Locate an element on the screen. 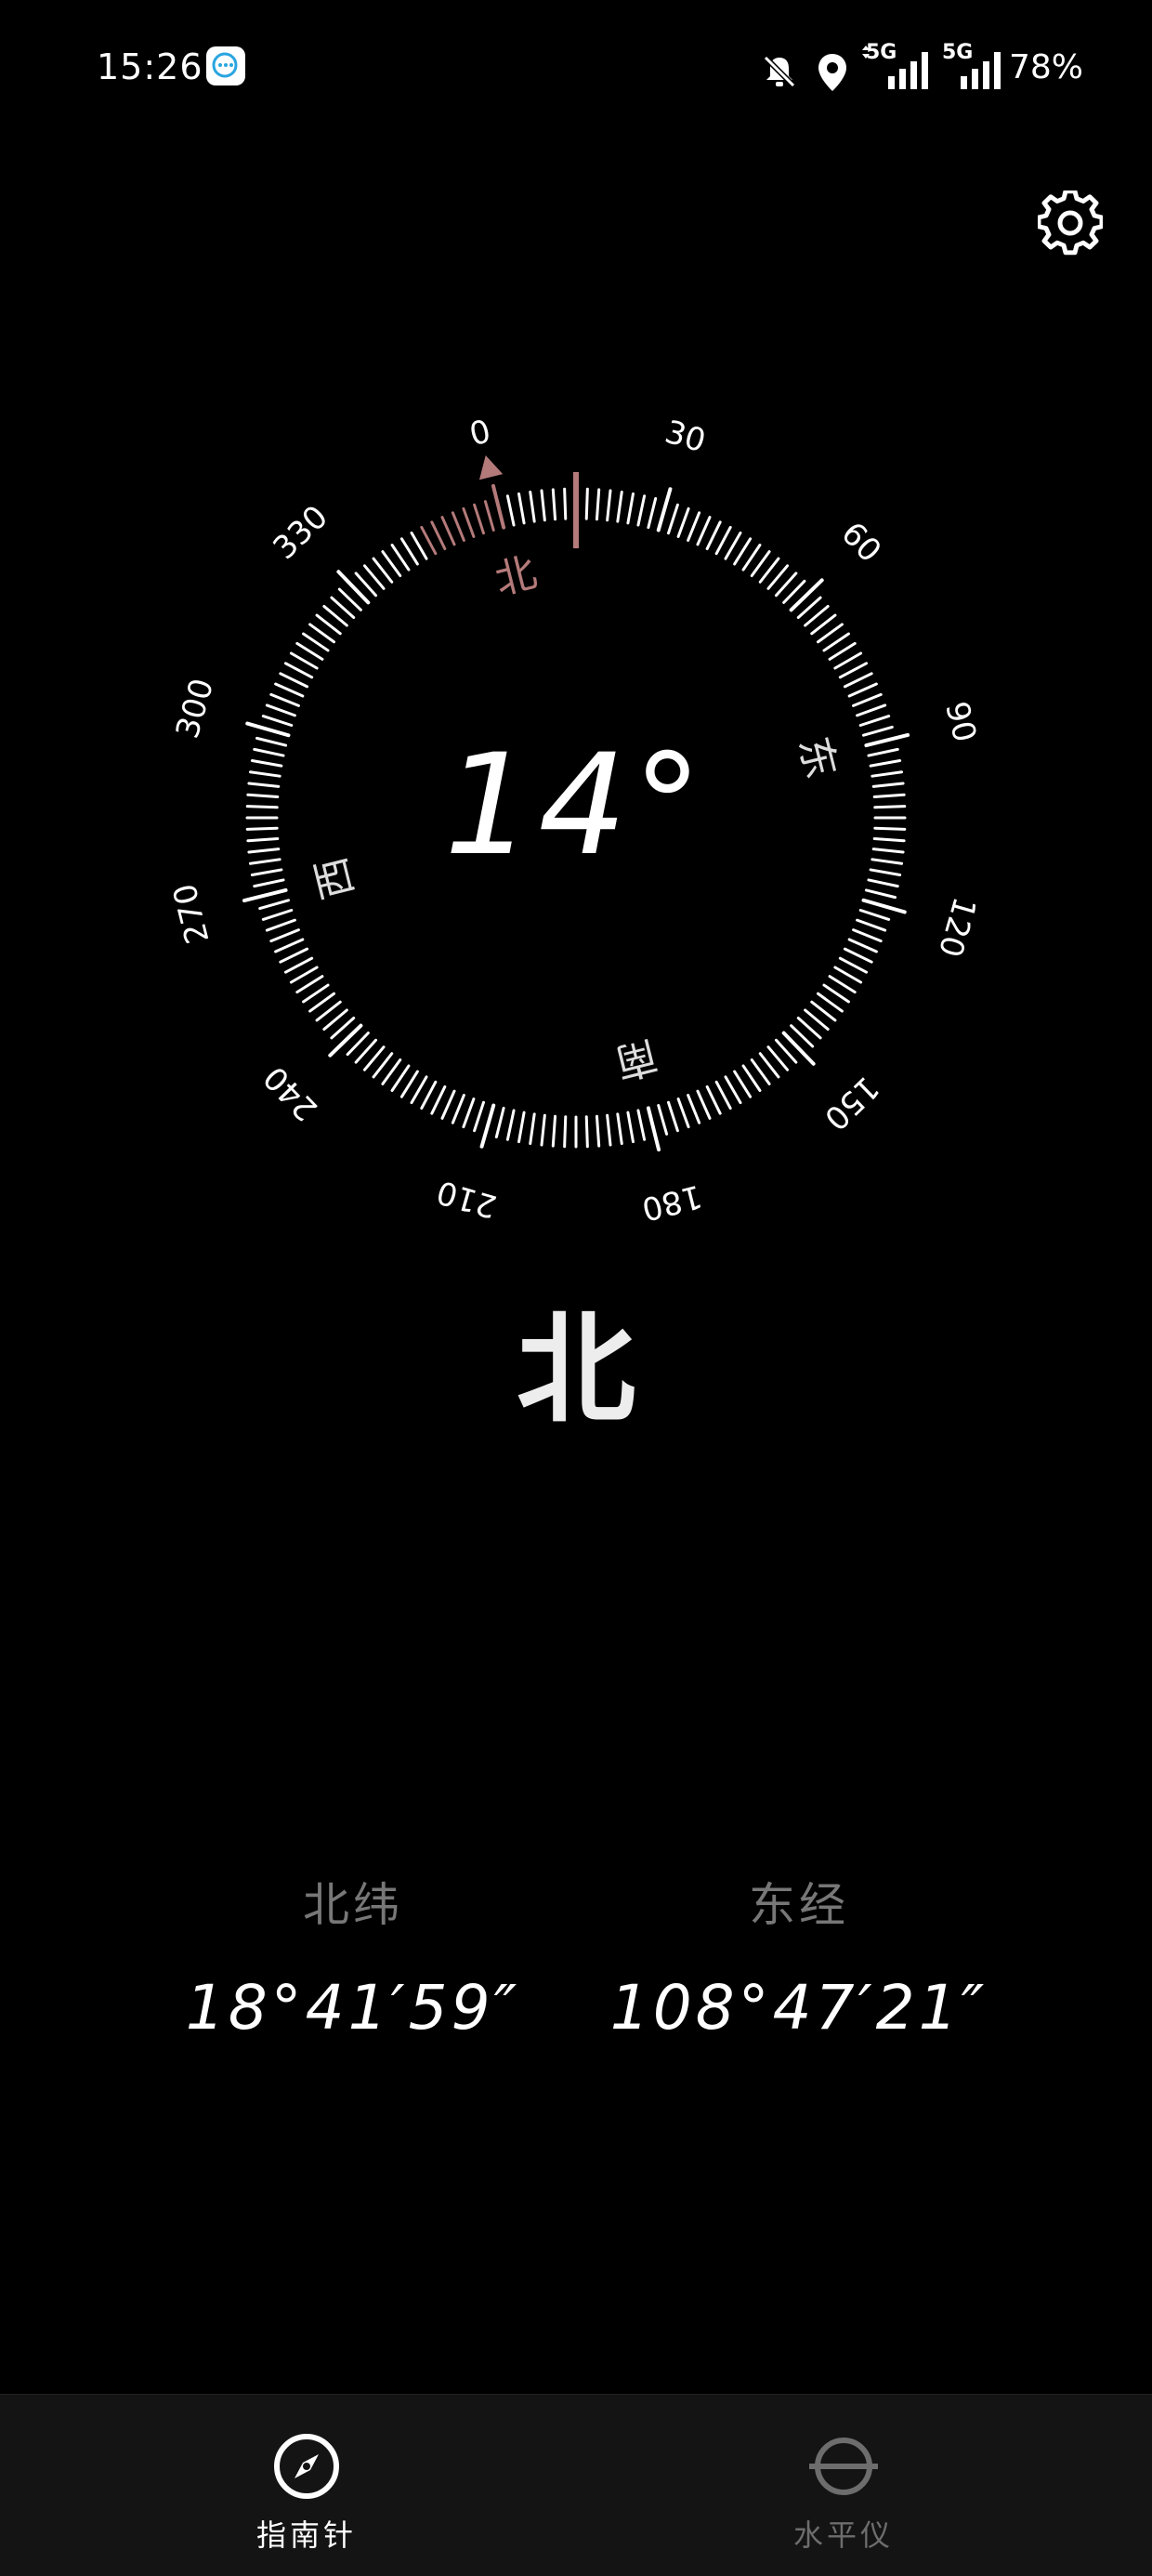 Image resolution: width=1152 pixels, height=2576 pixels. longitude-block: 东经 108°47′21″ is located at coordinates (799, 1956).